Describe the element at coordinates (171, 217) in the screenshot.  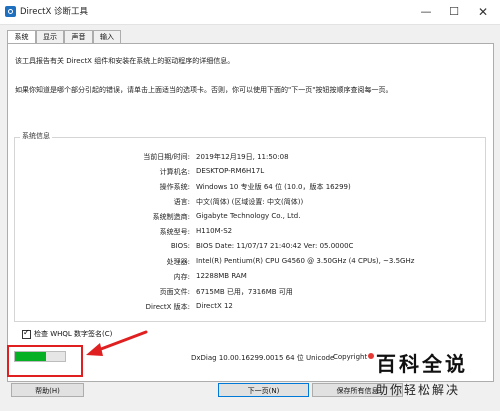
I see `info-label-manufacturer: 系统制造商:` at that location.